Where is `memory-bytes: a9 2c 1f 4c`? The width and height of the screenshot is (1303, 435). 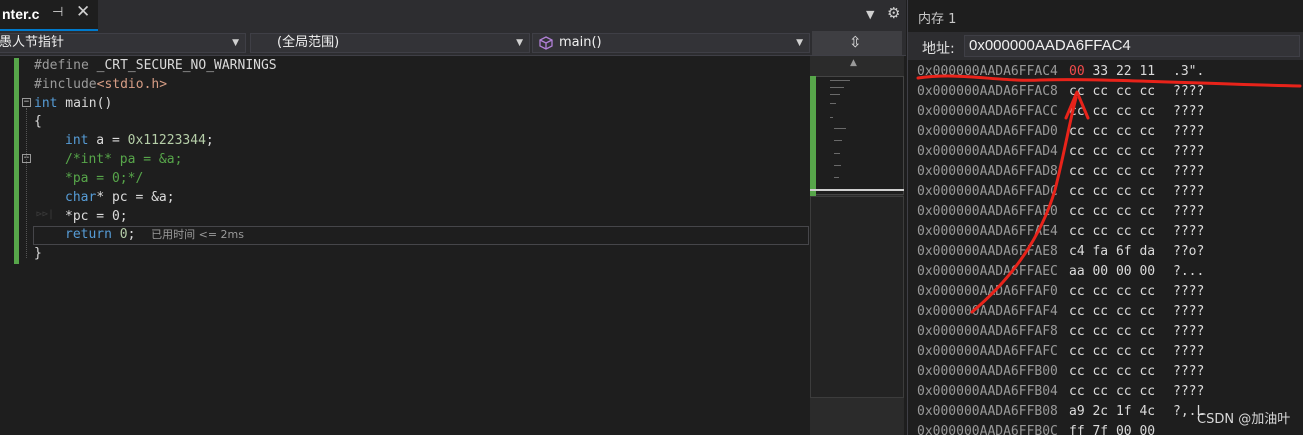 memory-bytes: a9 2c 1f 4c is located at coordinates (1121, 412).